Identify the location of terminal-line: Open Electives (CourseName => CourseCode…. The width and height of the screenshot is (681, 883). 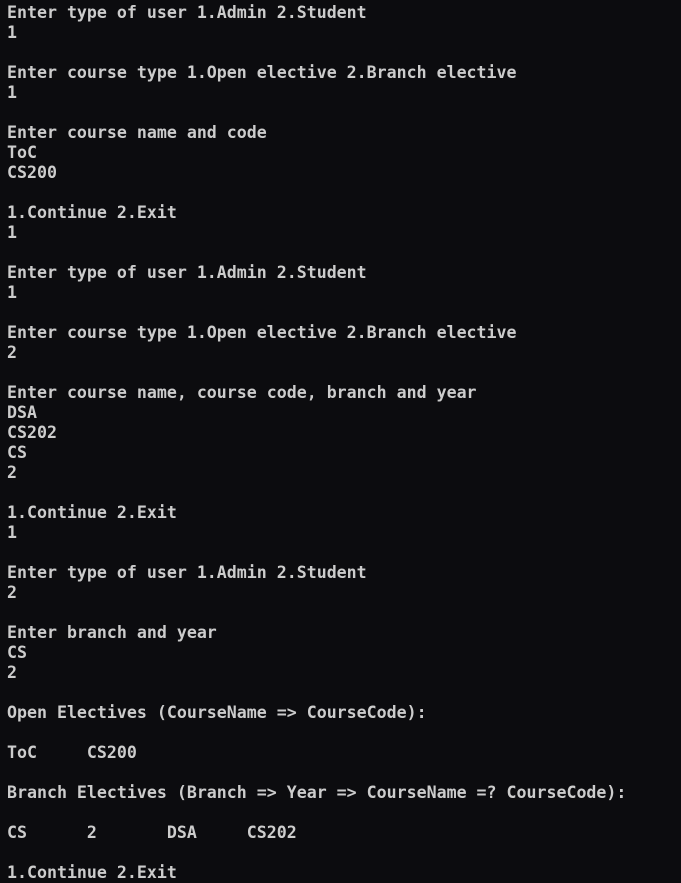
(217, 712).